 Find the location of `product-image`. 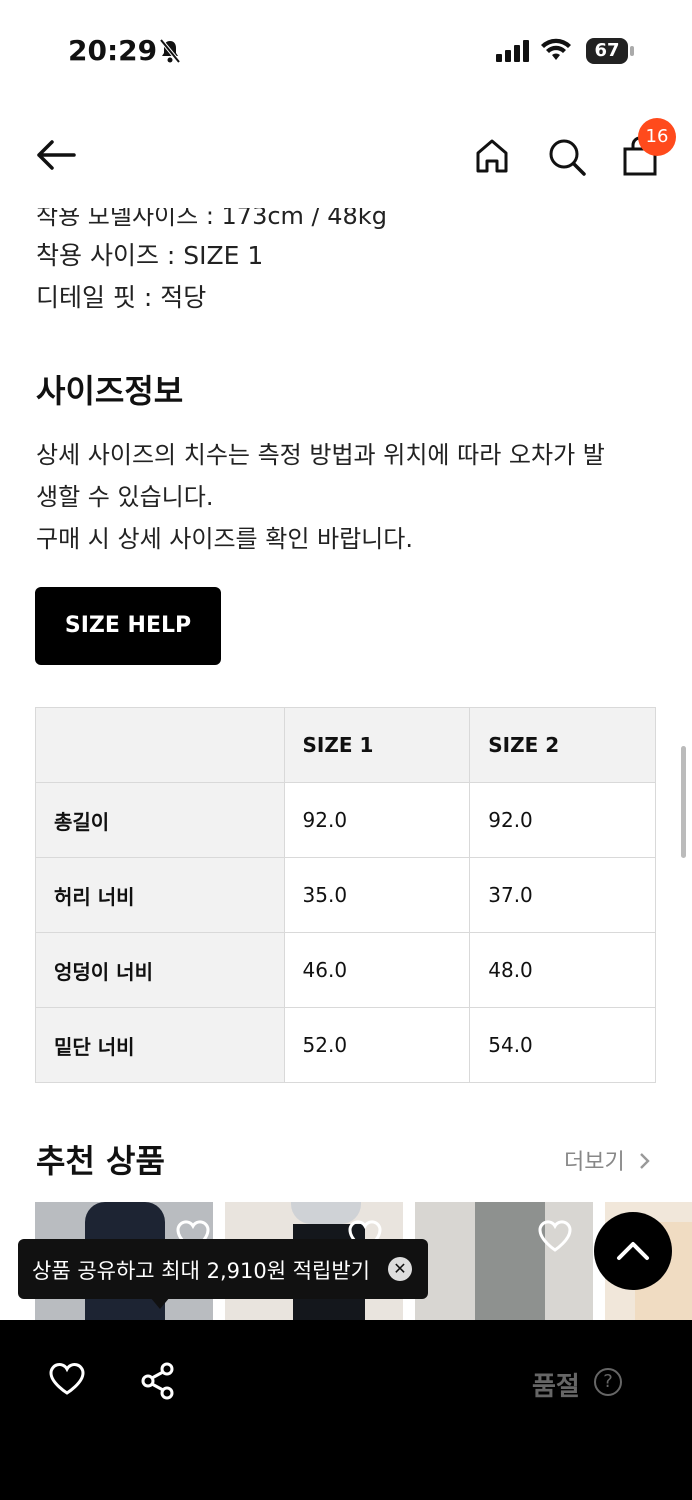

product-image is located at coordinates (510, 1267).